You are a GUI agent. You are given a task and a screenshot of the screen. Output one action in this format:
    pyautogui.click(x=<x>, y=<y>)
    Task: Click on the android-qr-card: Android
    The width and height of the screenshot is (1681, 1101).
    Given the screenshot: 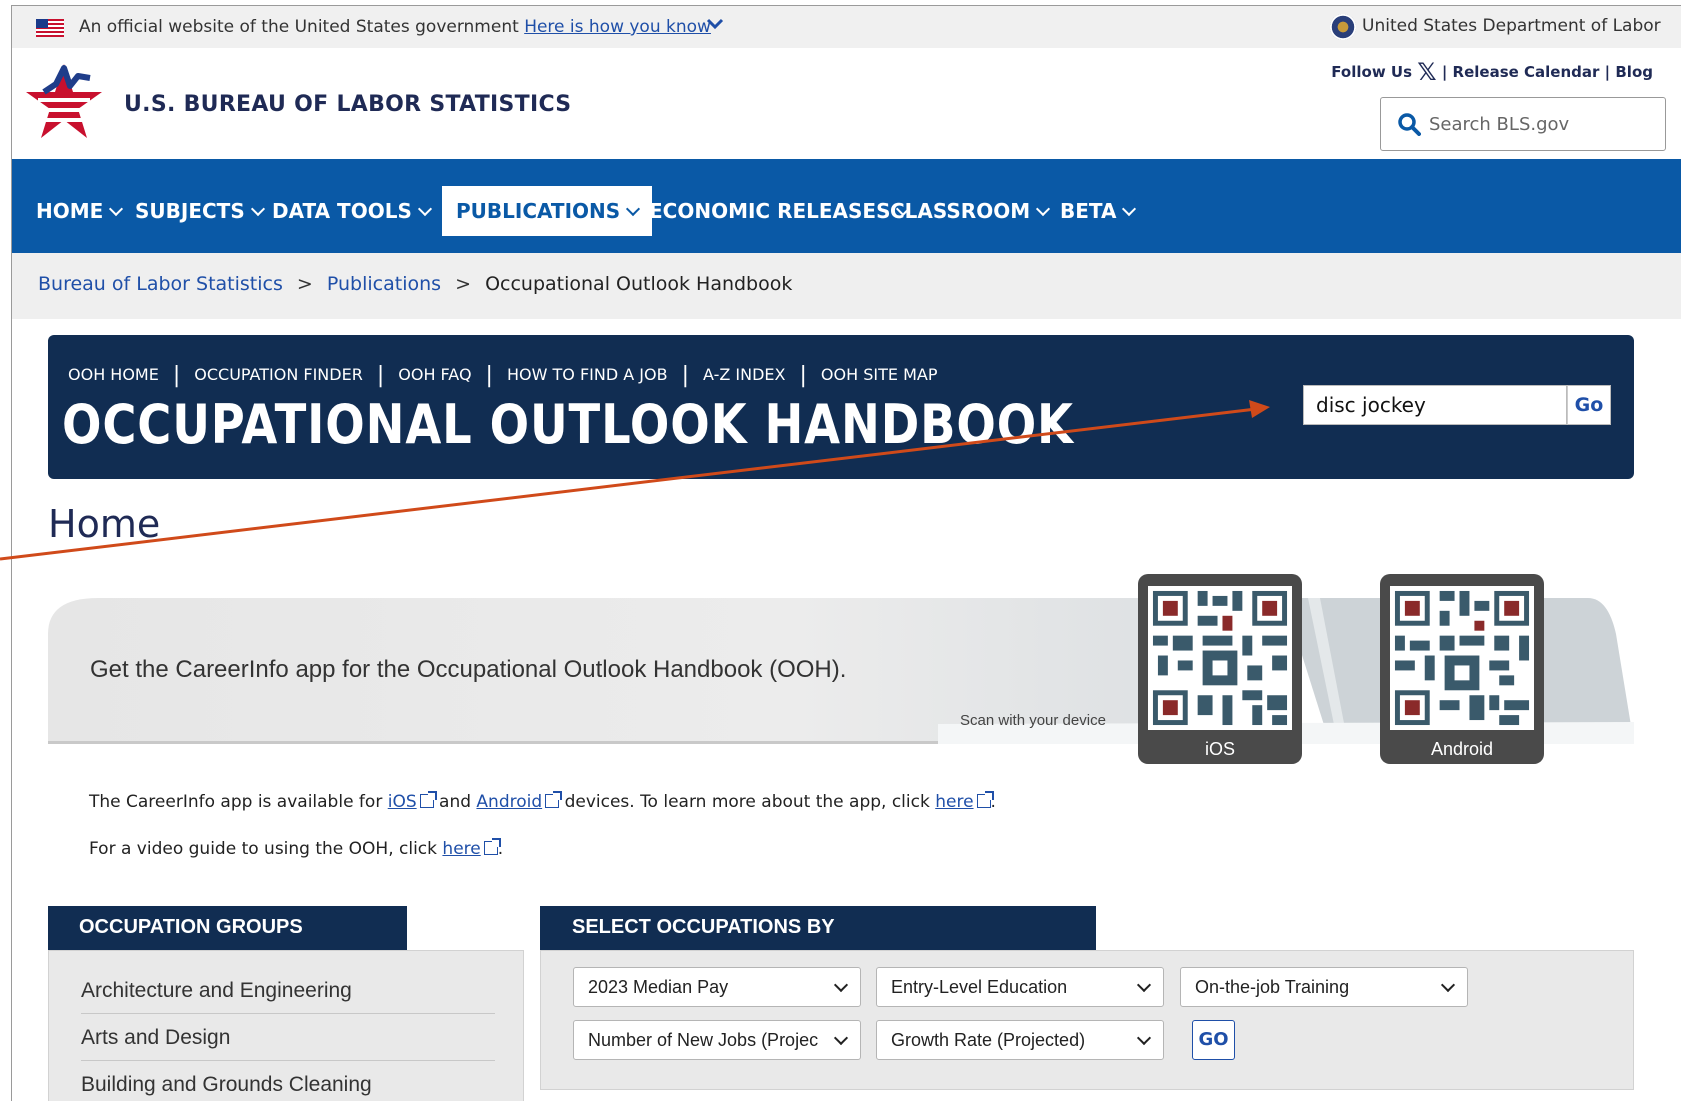 What is the action you would take?
    pyautogui.click(x=1462, y=669)
    